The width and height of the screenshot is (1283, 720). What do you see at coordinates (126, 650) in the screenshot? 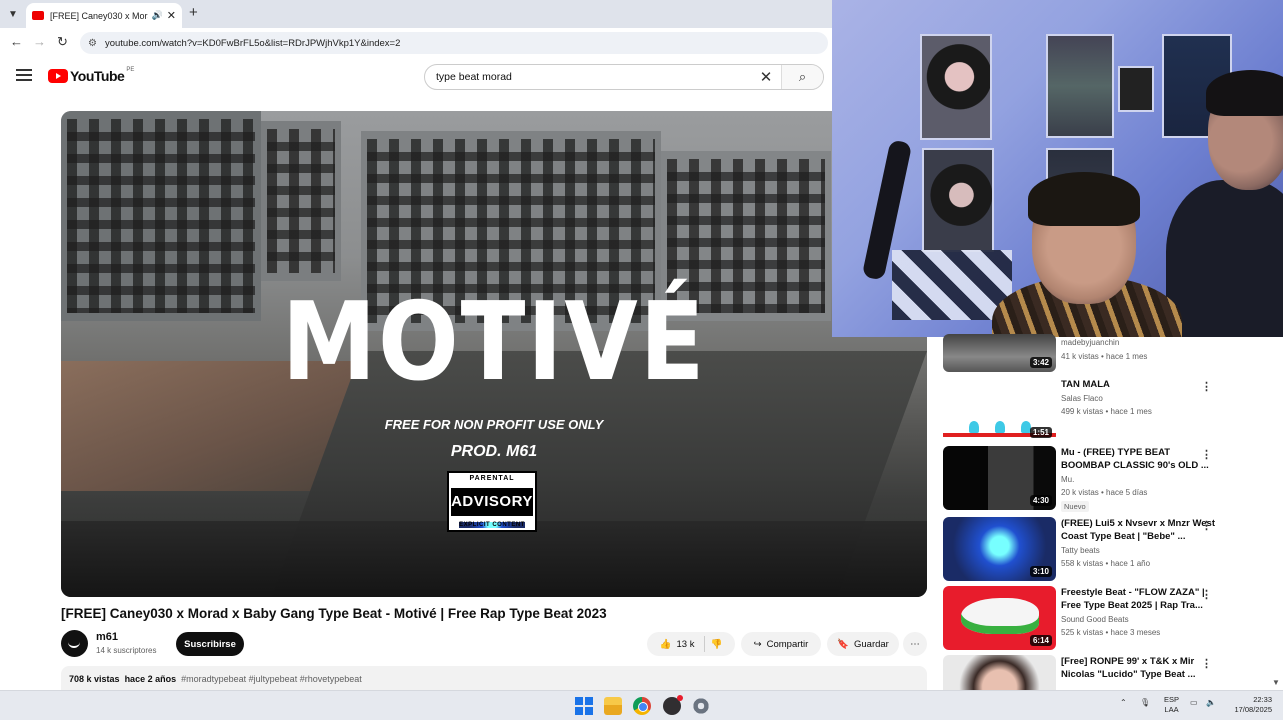
I see `channel-subscribers: 14 k suscriptores` at bounding box center [126, 650].